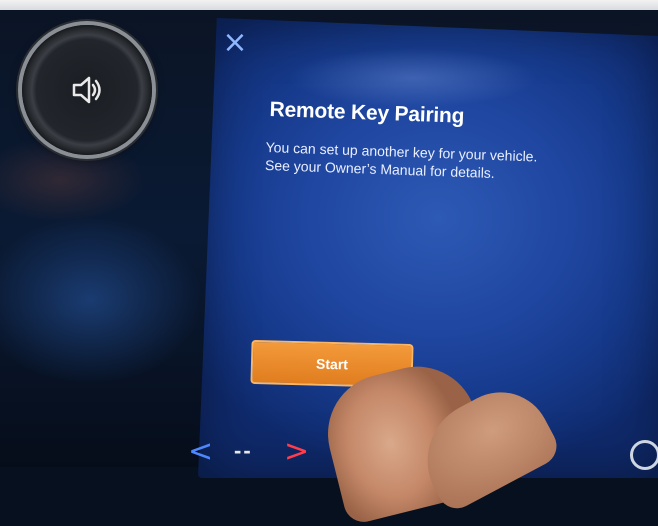 The height and width of the screenshot is (526, 658). I want to click on close-icon: ×, so click(235, 43).